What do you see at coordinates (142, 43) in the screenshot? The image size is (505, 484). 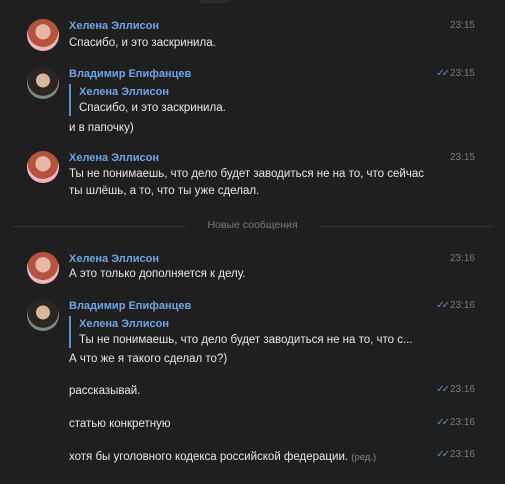 I see `message-text: Спасибо, и это заскринила.` at bounding box center [142, 43].